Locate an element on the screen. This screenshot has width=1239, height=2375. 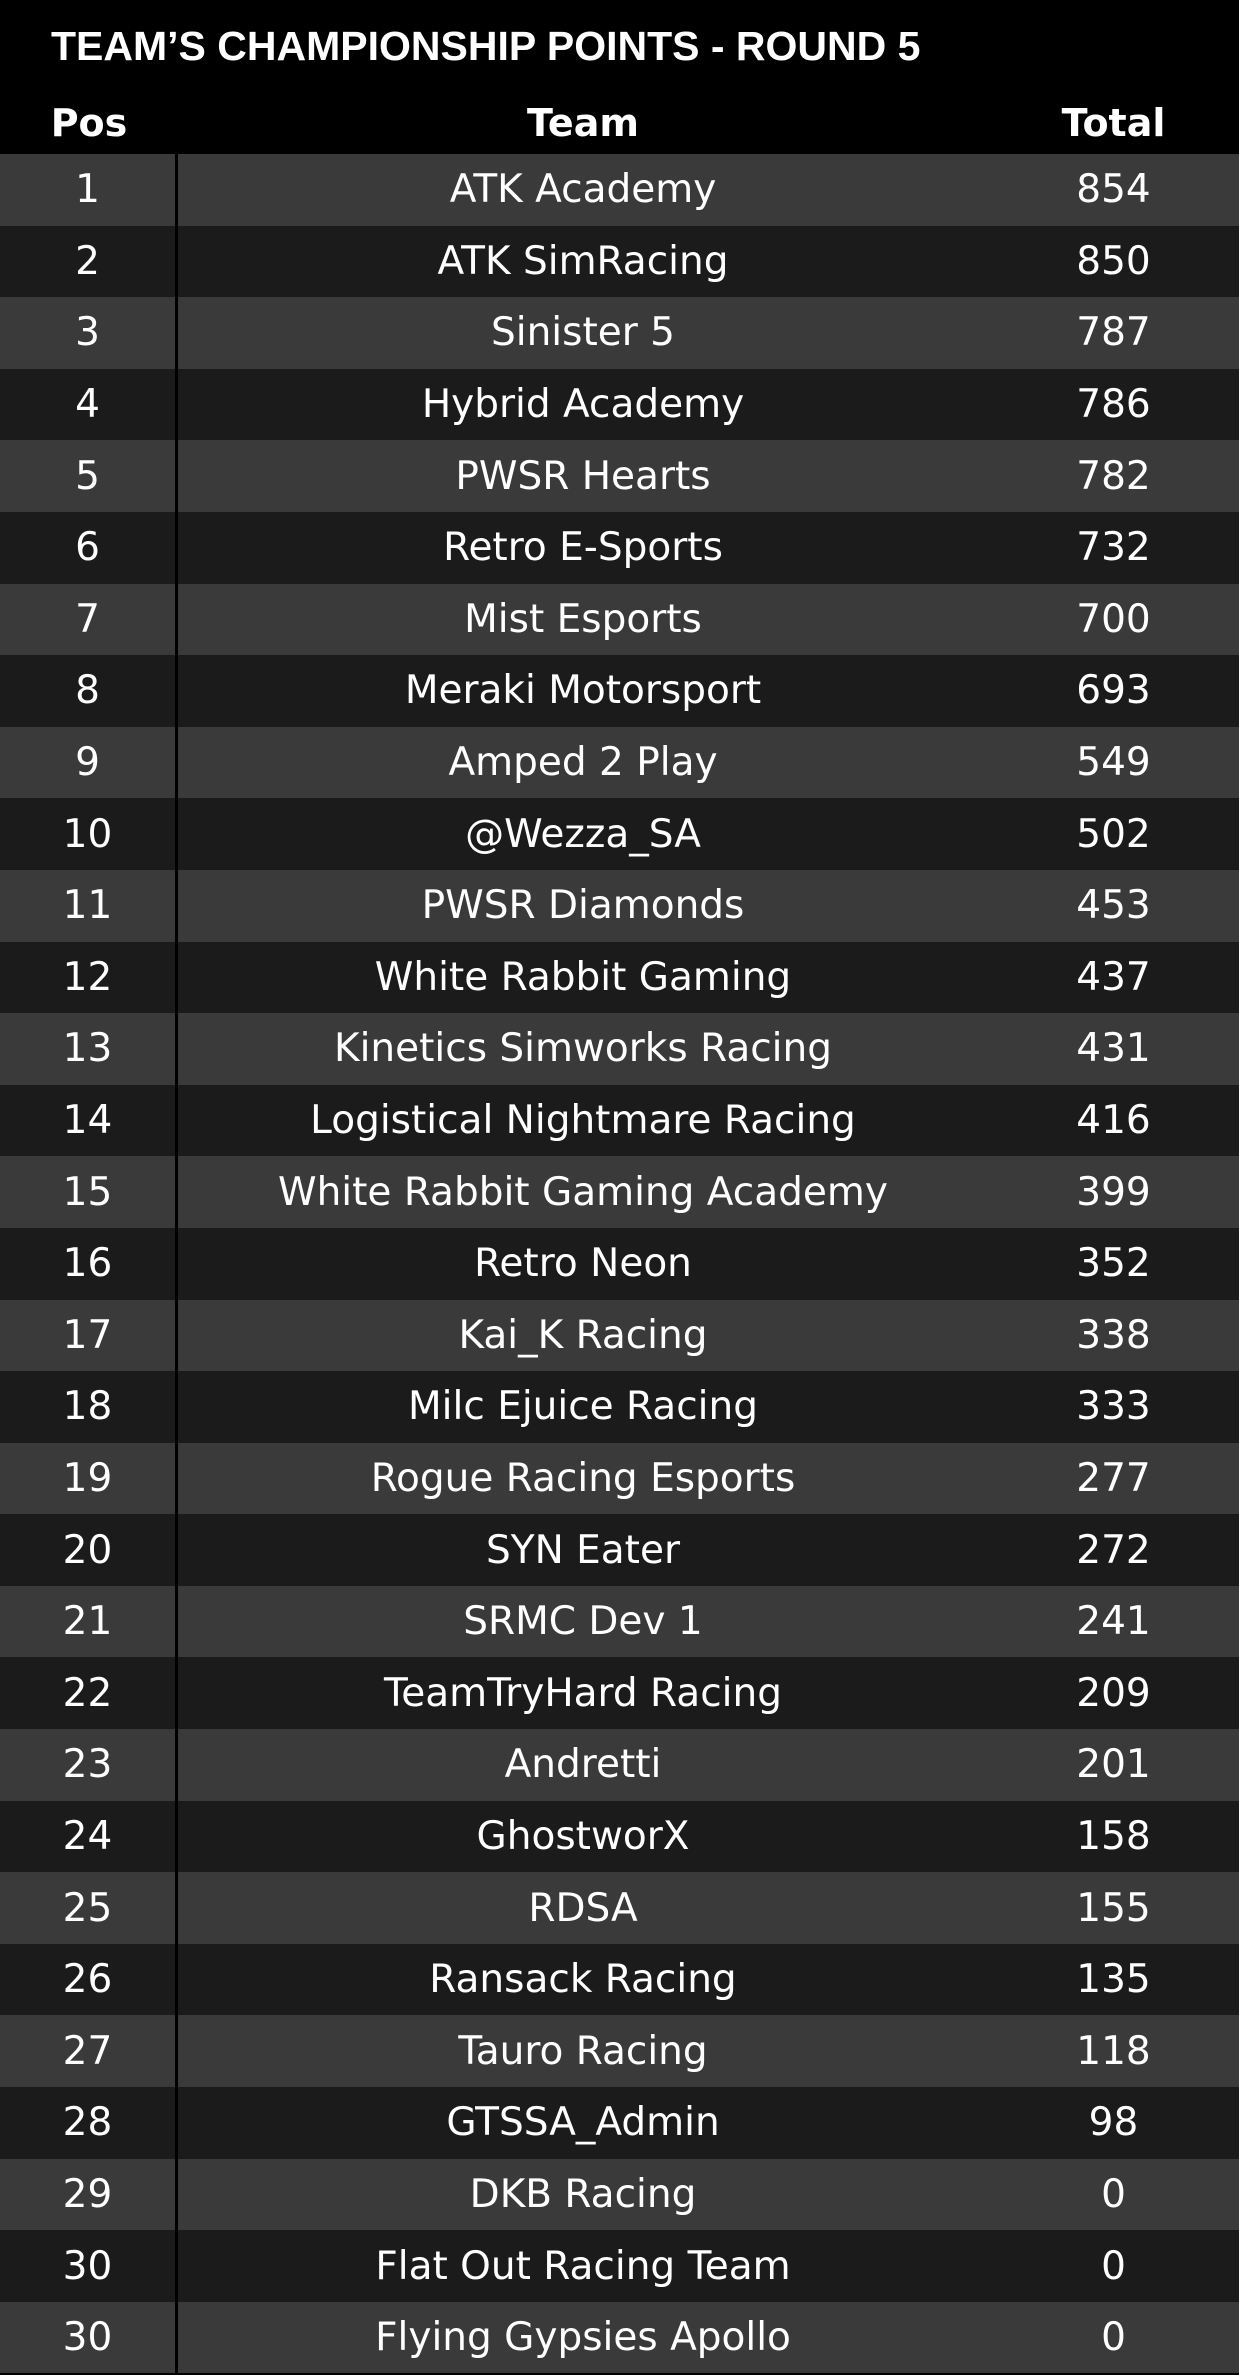
cell-total: 201 is located at coordinates (1113, 1765).